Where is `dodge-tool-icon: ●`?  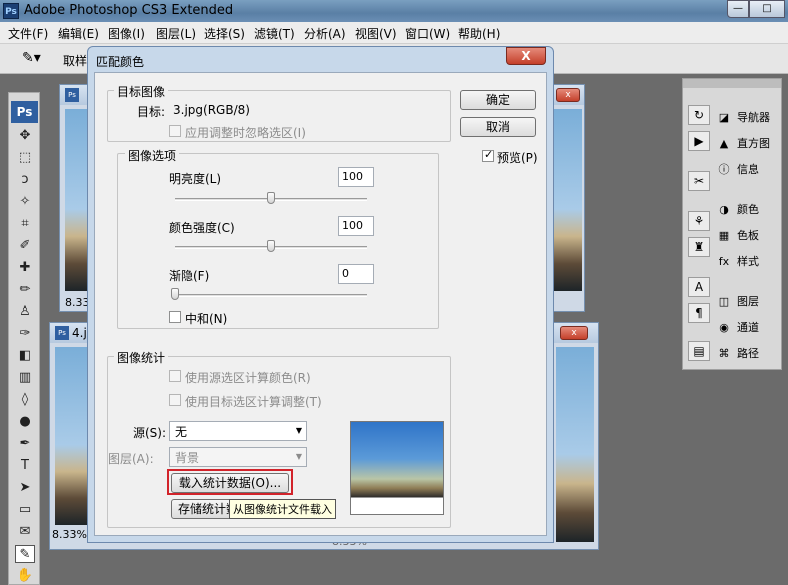
dodge-tool-icon: ● is located at coordinates (25, 422).